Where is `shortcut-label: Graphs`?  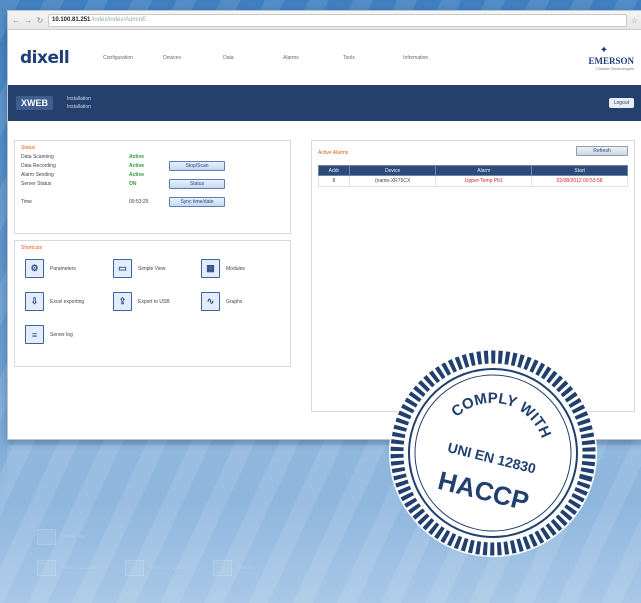
shortcut-label: Graphs is located at coordinates (234, 301).